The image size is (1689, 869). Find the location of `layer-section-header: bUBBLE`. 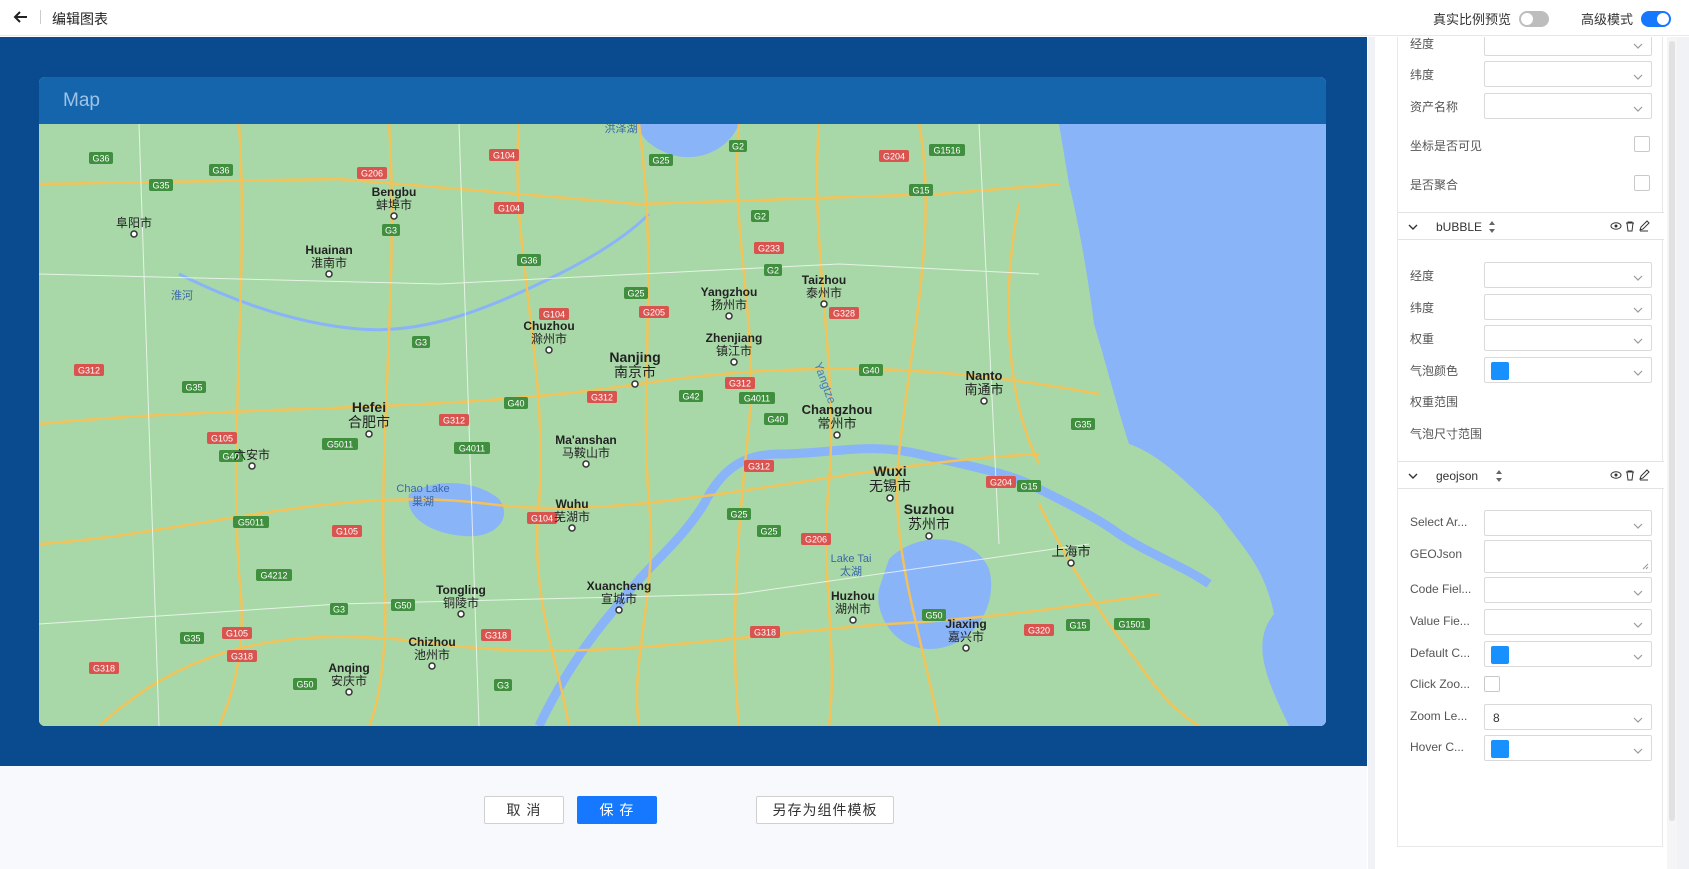

layer-section-header: bUBBLE is located at coordinates (1531, 226).